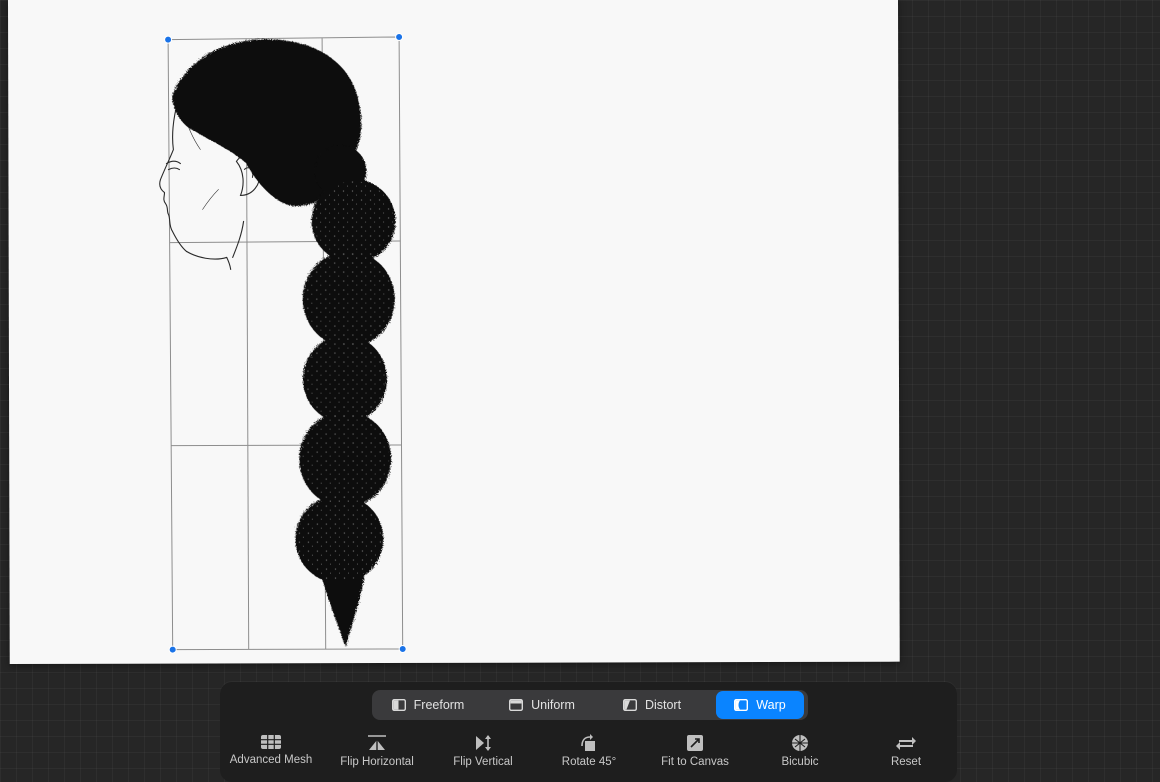 The image size is (1160, 782). I want to click on flip-horizontal-icon, so click(377, 742).